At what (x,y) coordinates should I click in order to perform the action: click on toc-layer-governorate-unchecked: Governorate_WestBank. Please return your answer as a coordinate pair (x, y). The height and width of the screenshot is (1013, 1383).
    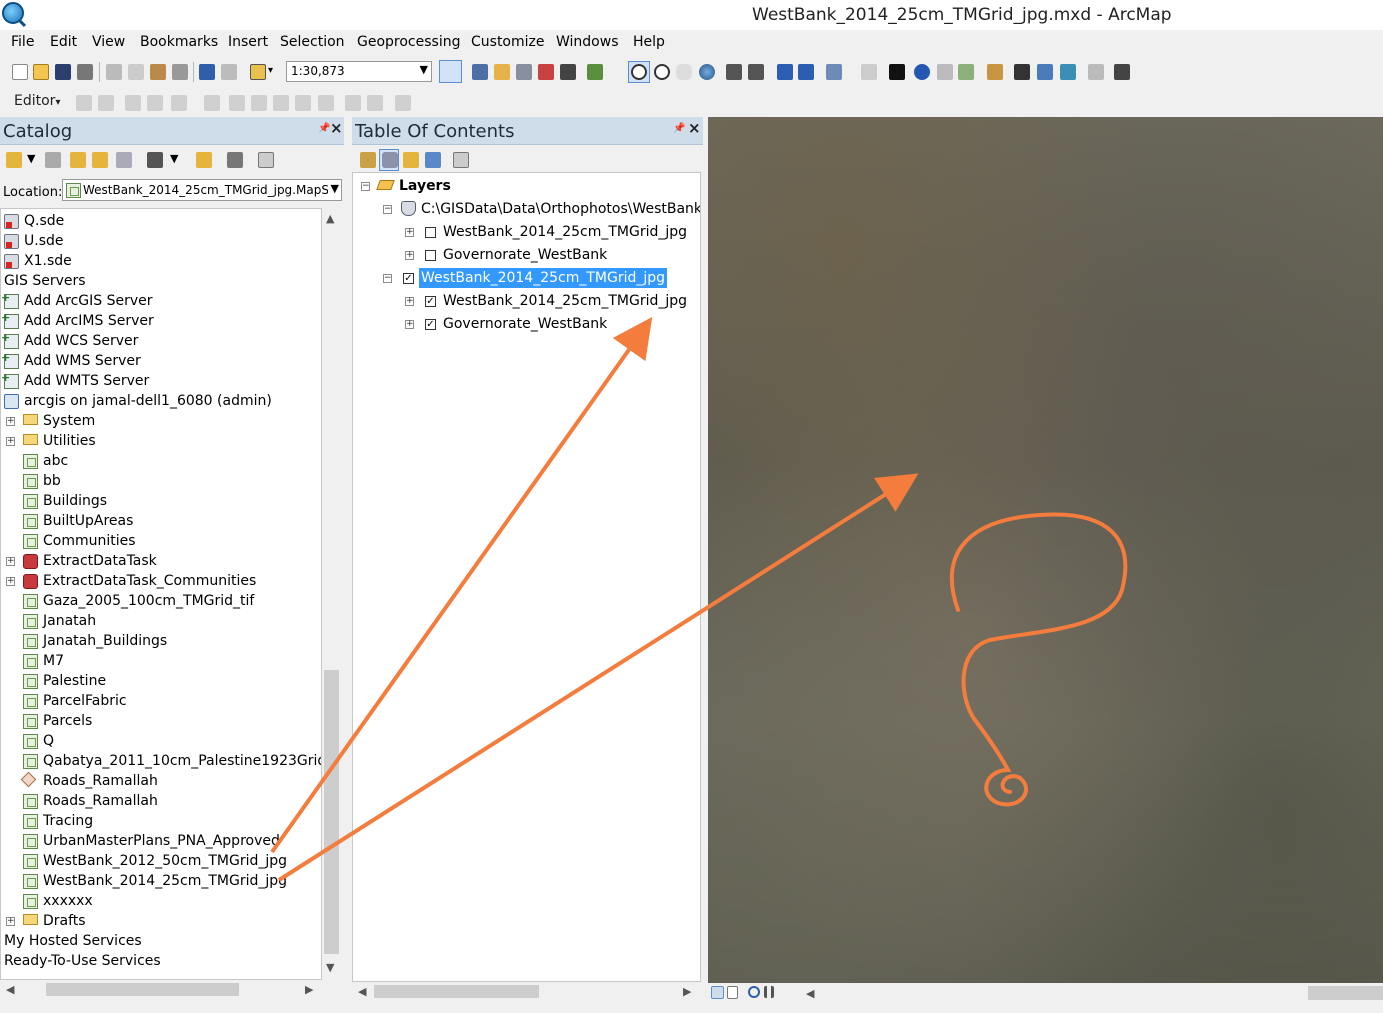
    Looking at the image, I should click on (525, 255).